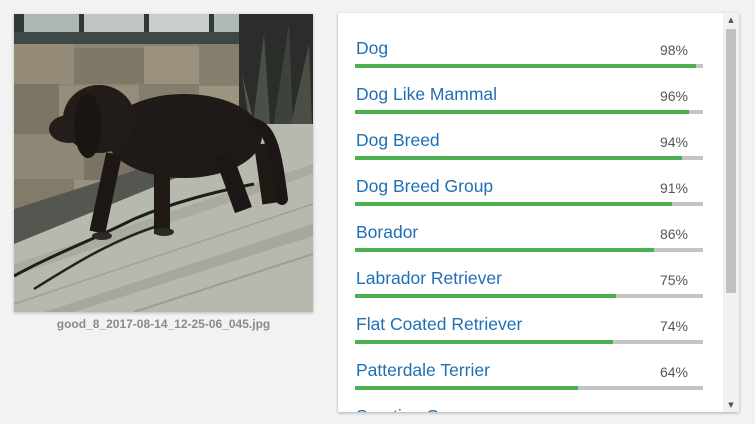 The image size is (755, 424). I want to click on vertical-scrollbar: ▲ ▼, so click(731, 212).